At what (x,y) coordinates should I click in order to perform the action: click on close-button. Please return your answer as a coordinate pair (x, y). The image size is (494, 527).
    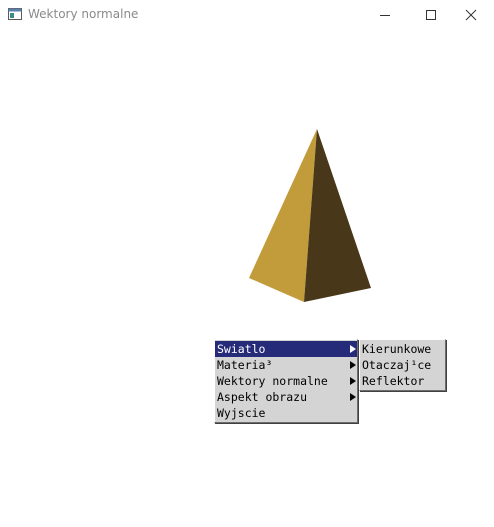
    Looking at the image, I should click on (471, 15).